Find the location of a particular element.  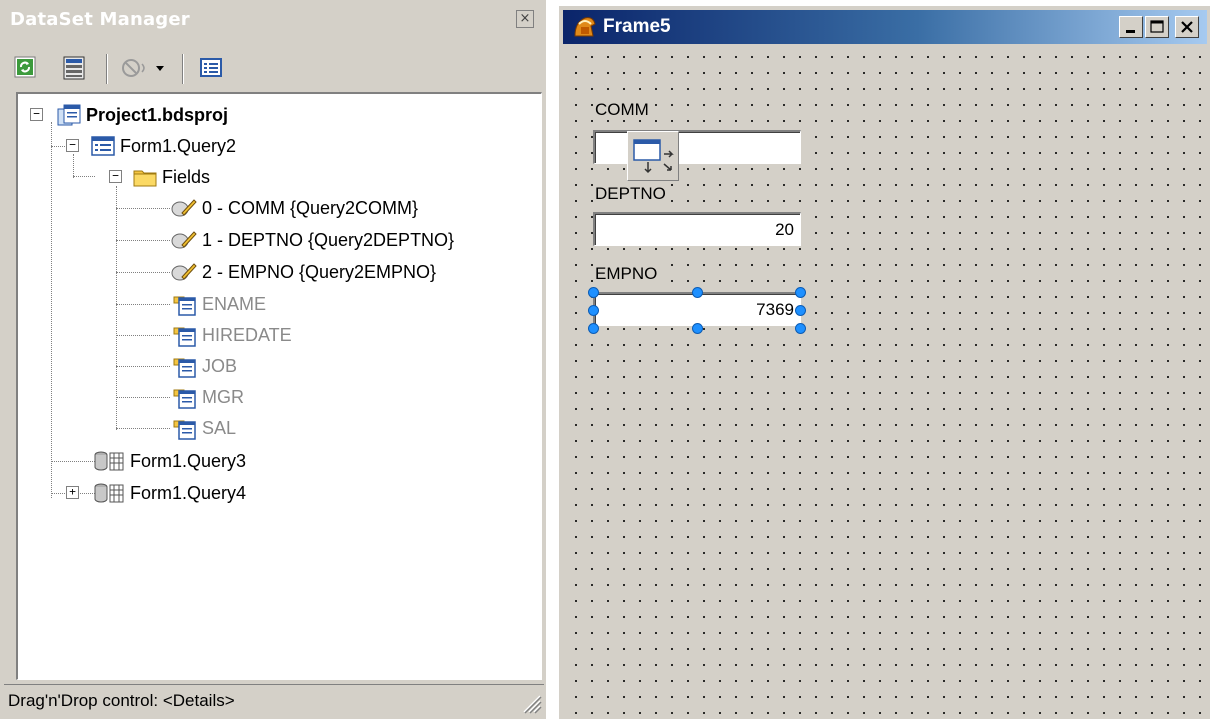

field-list-icon is located at coordinates (211, 67).